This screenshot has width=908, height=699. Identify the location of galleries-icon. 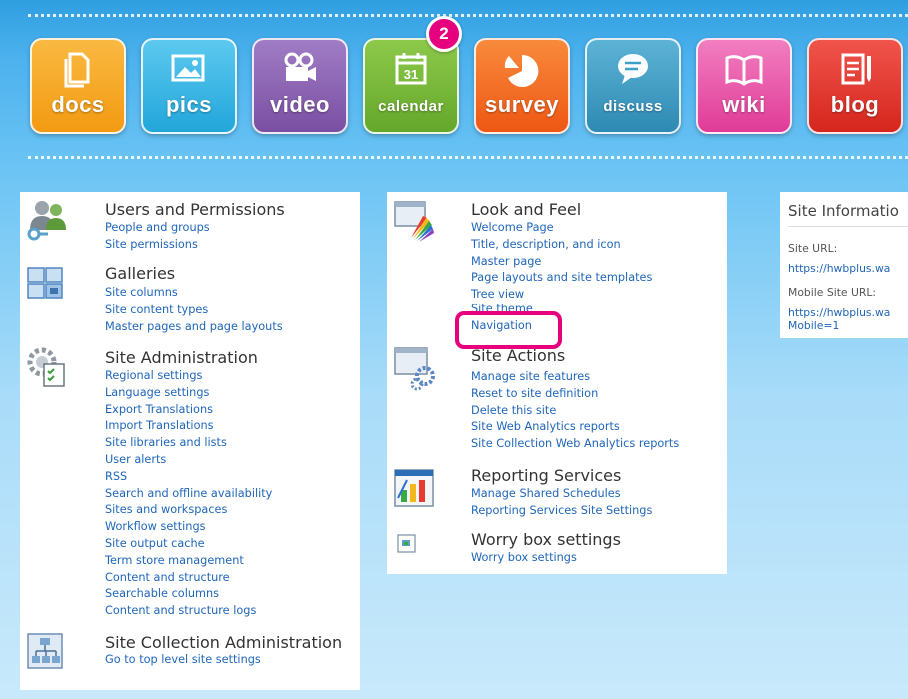
(45, 283).